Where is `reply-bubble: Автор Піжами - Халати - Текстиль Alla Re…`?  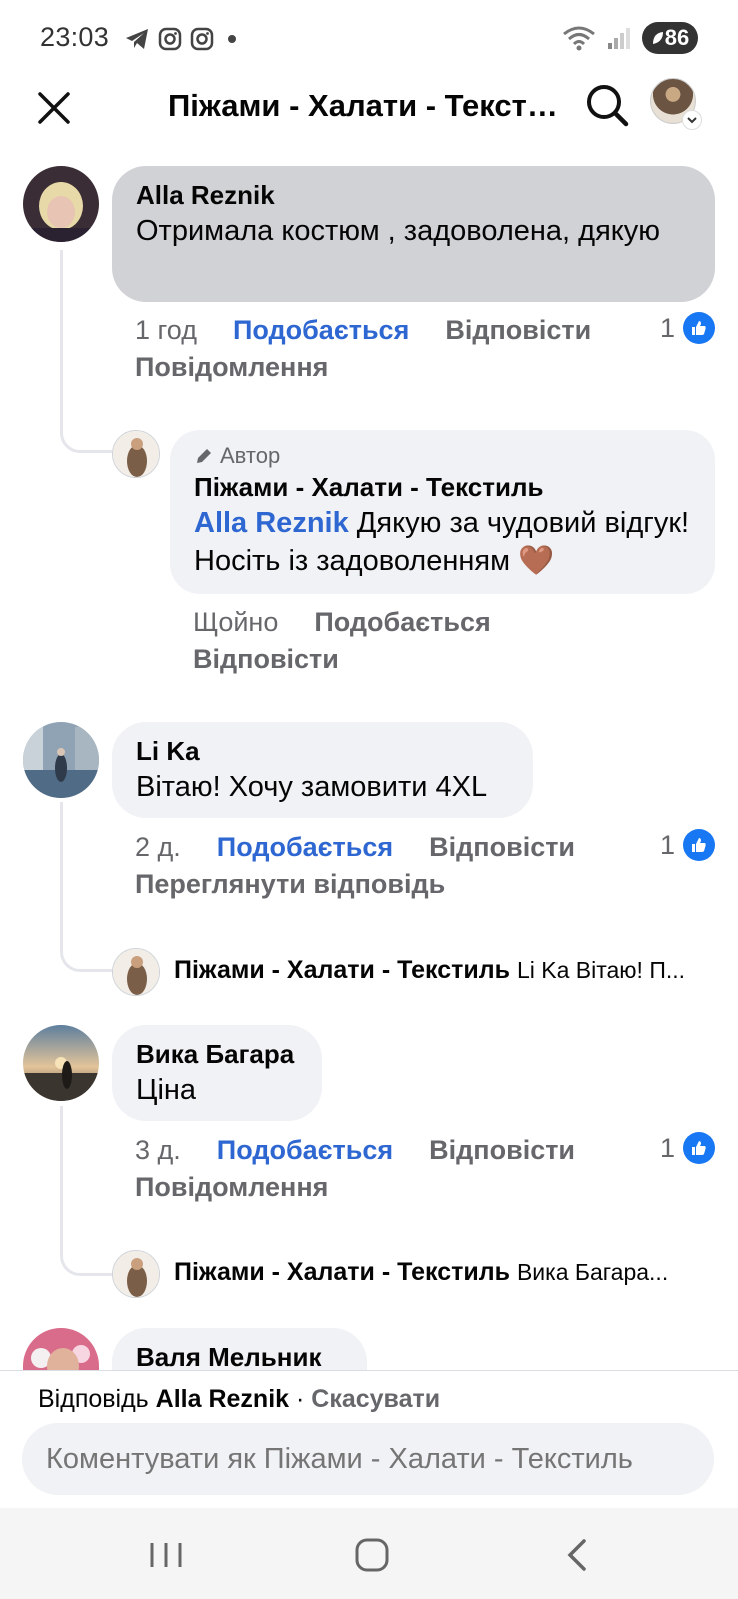
reply-bubble: Автор Піжами - Халати - Текстиль Alla Re… is located at coordinates (442, 512).